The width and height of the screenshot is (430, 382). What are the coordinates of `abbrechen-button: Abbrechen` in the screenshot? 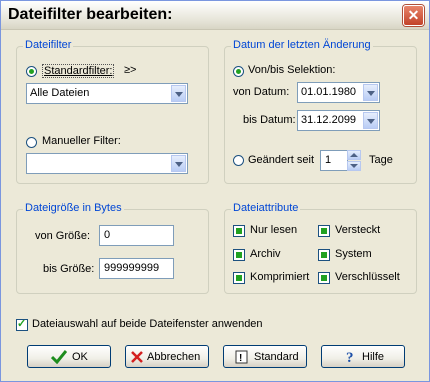 It's located at (167, 356).